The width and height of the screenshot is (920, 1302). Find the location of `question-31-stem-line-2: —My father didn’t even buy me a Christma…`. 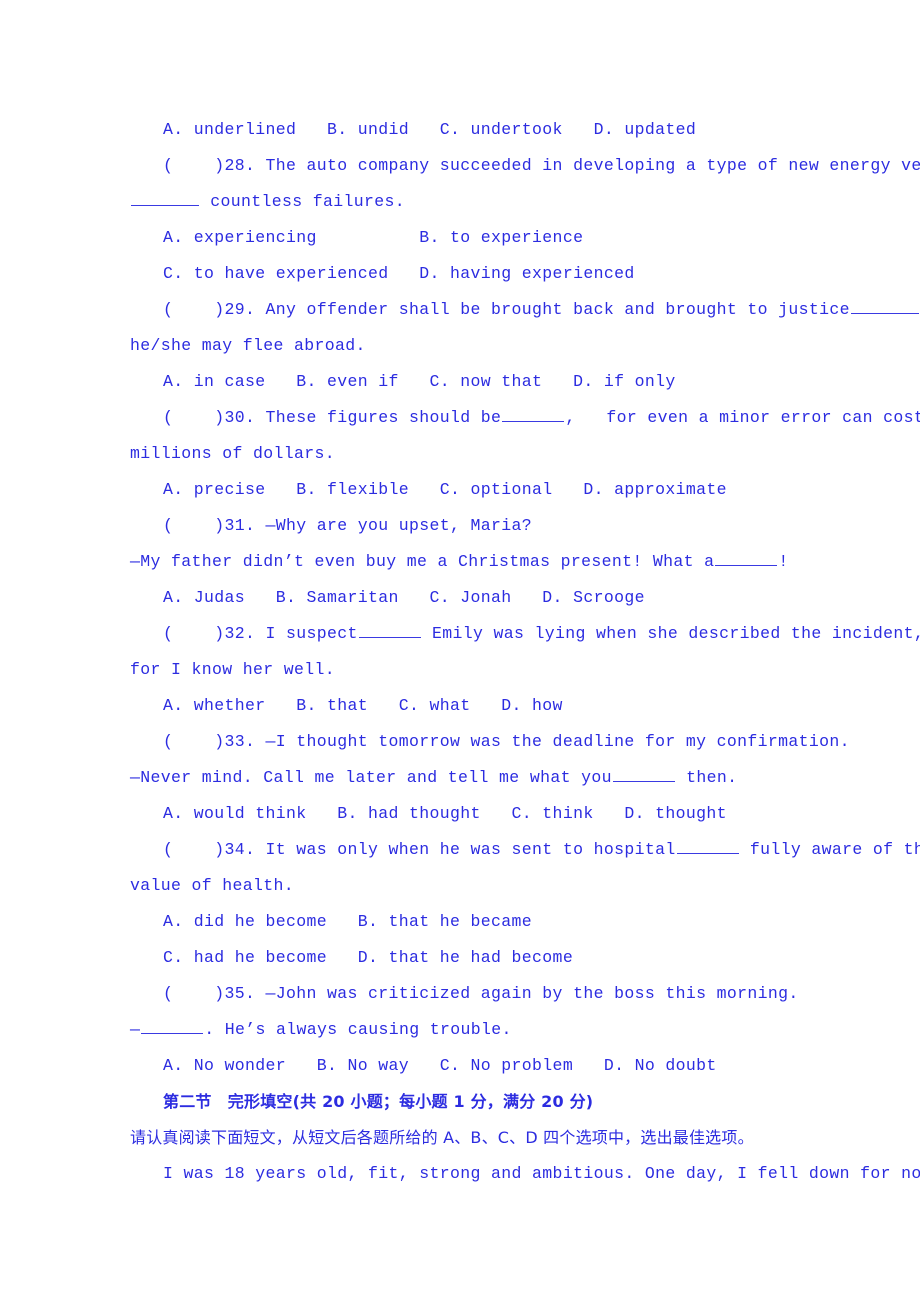

question-31-stem-line-2: —My father didn’t even buy me a Christma… is located at coordinates (461, 562).